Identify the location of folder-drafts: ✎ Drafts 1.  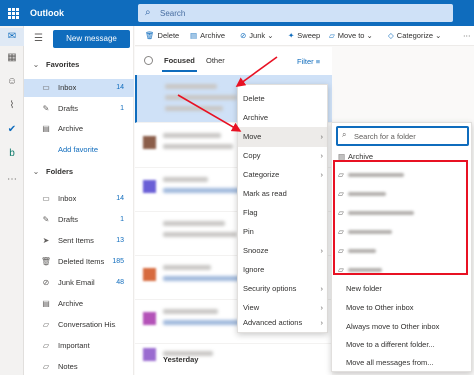
(79, 220).